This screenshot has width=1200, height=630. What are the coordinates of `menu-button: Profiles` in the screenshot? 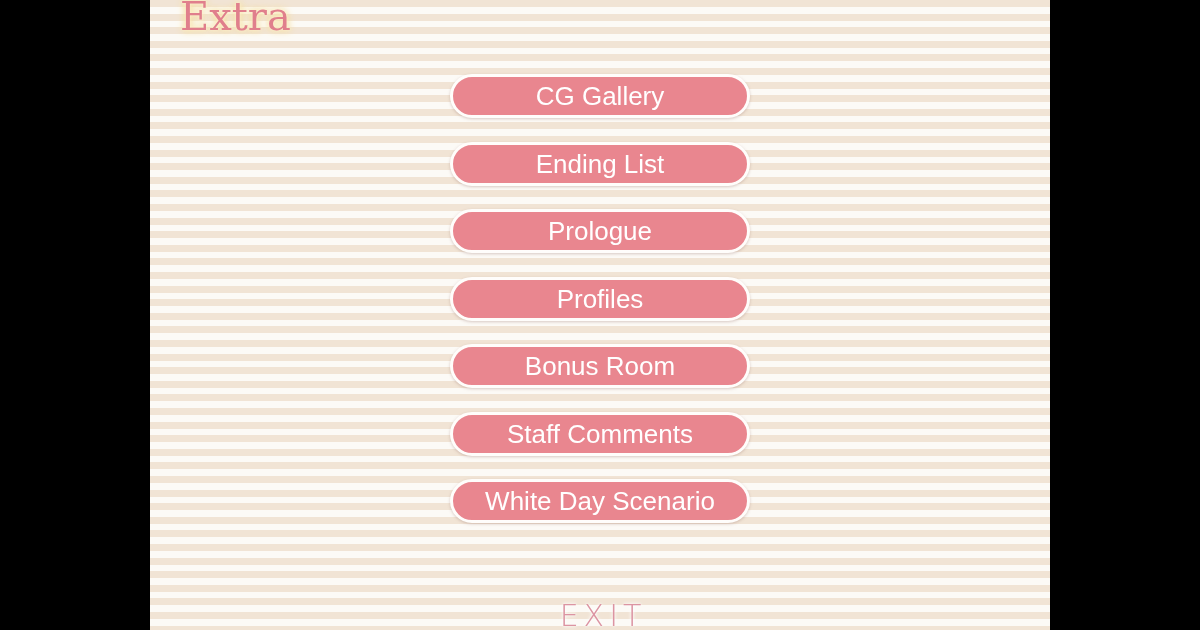 It's located at (600, 298).